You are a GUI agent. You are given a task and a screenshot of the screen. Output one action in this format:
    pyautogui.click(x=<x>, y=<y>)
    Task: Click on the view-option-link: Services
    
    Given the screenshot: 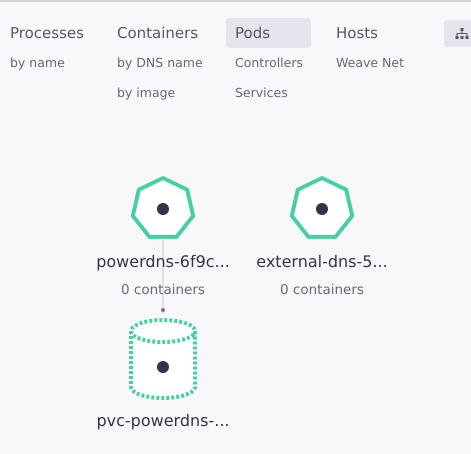 What is the action you would take?
    pyautogui.click(x=261, y=93)
    